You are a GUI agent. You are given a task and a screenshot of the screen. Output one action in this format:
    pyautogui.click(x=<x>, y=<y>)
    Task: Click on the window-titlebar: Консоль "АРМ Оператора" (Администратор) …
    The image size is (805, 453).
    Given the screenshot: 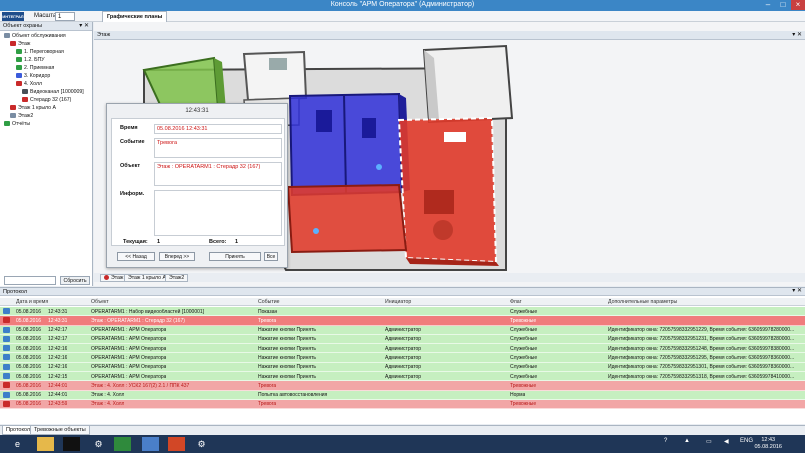 What is the action you would take?
    pyautogui.click(x=402, y=5)
    